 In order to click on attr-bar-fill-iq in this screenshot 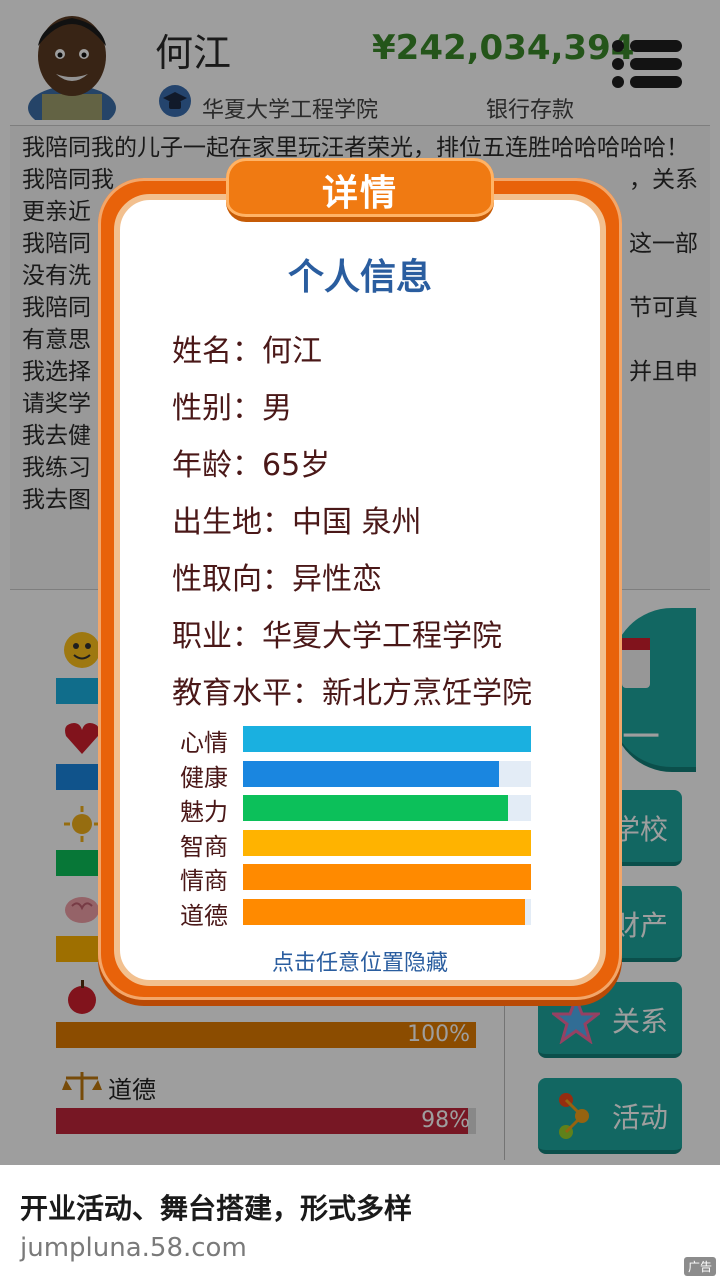, I will do `click(387, 842)`.